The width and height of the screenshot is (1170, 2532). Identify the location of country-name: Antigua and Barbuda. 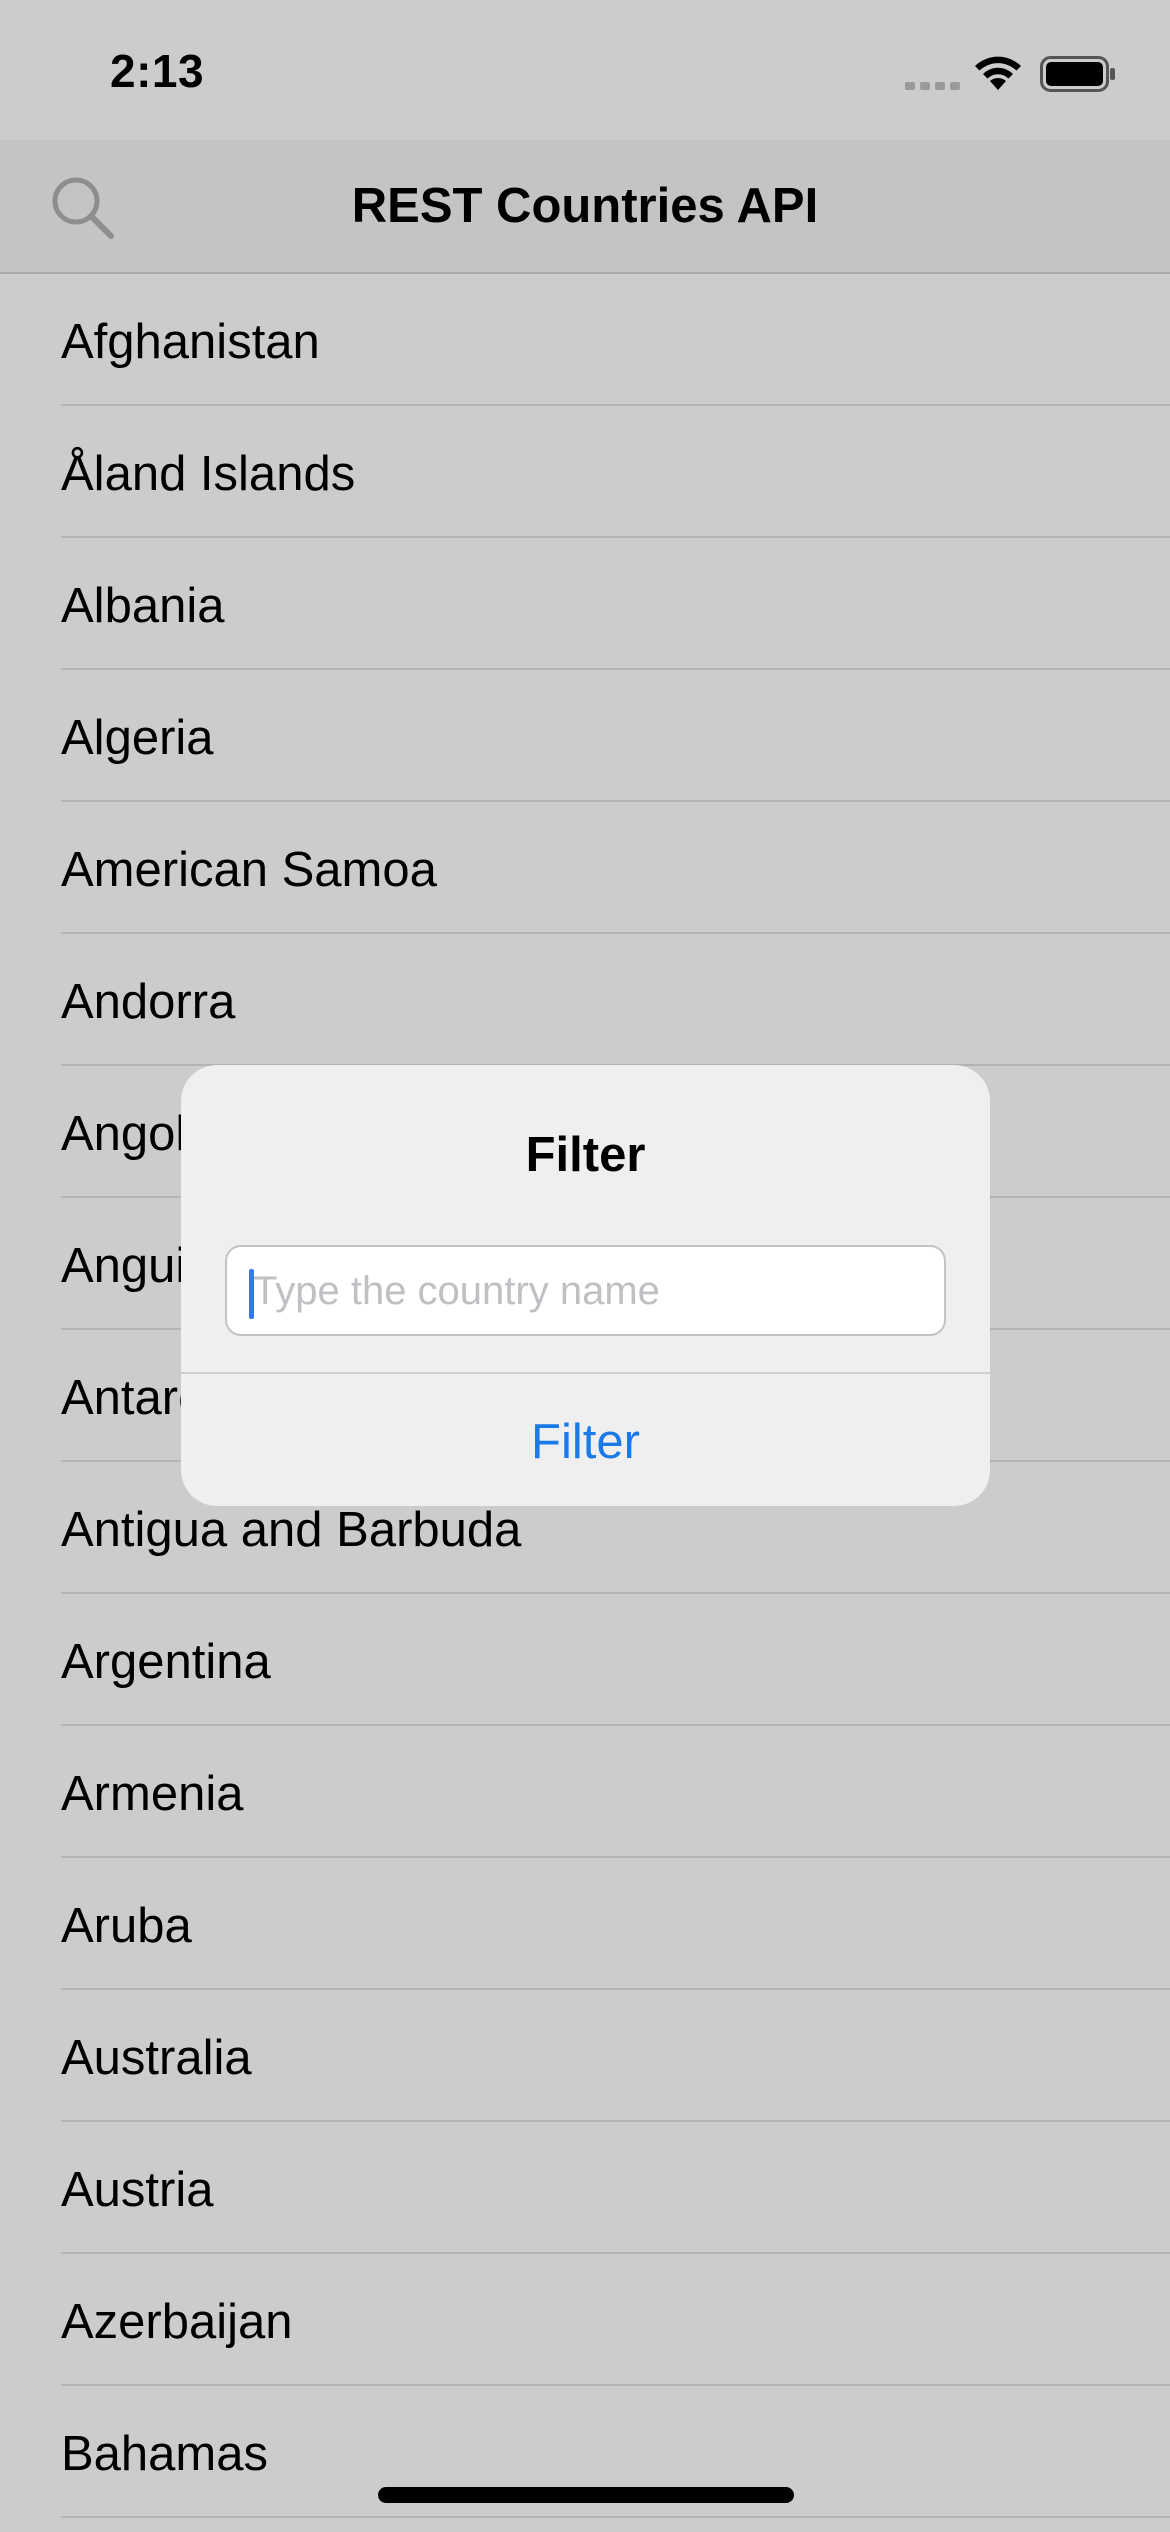
(291, 1530).